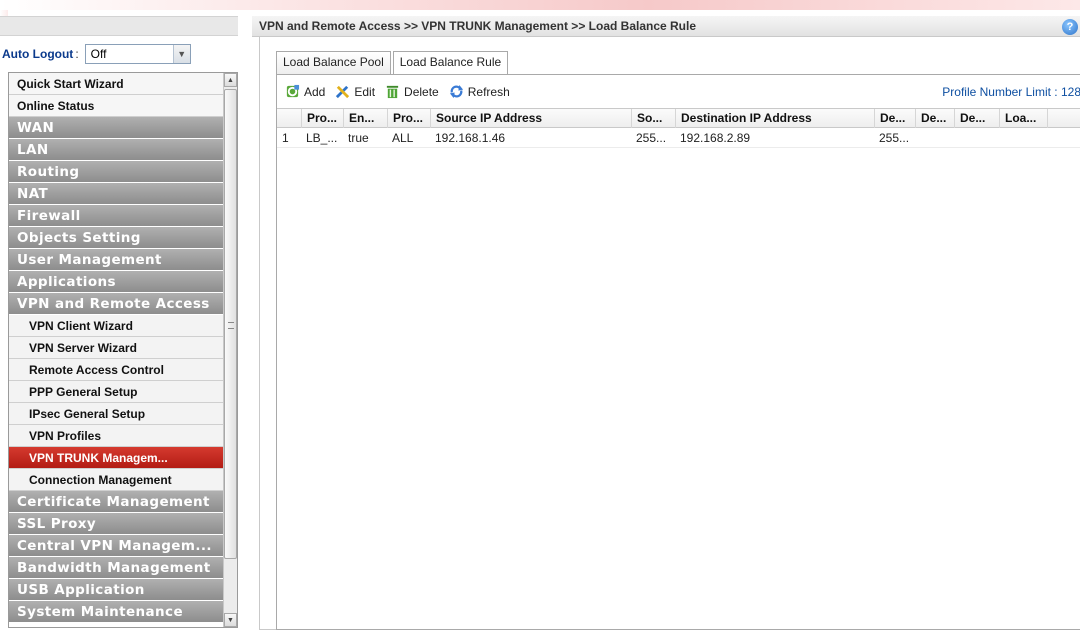 The height and width of the screenshot is (630, 1080). Describe the element at coordinates (116, 414) in the screenshot. I see `sidebar-item-ipsec-general-setup: IPsec General Setup` at that location.